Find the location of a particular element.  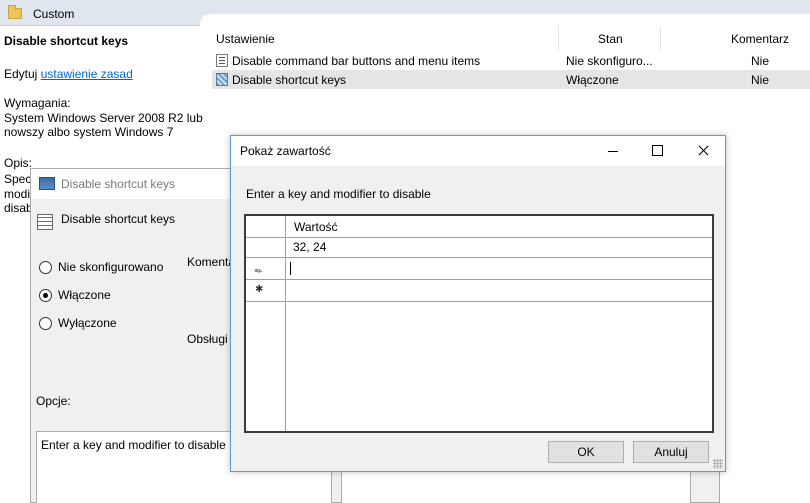

policy-window-icon is located at coordinates (47, 183).